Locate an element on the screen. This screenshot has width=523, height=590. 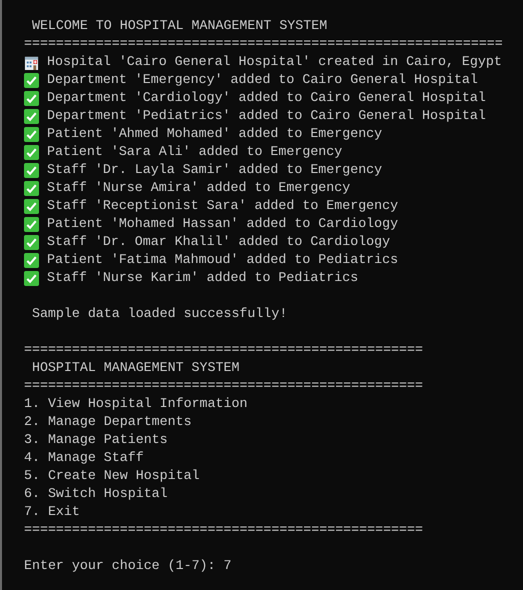
welcome-title: WELCOME TO HOSPITAL MANAGEMENT SYSTEM is located at coordinates (179, 26).